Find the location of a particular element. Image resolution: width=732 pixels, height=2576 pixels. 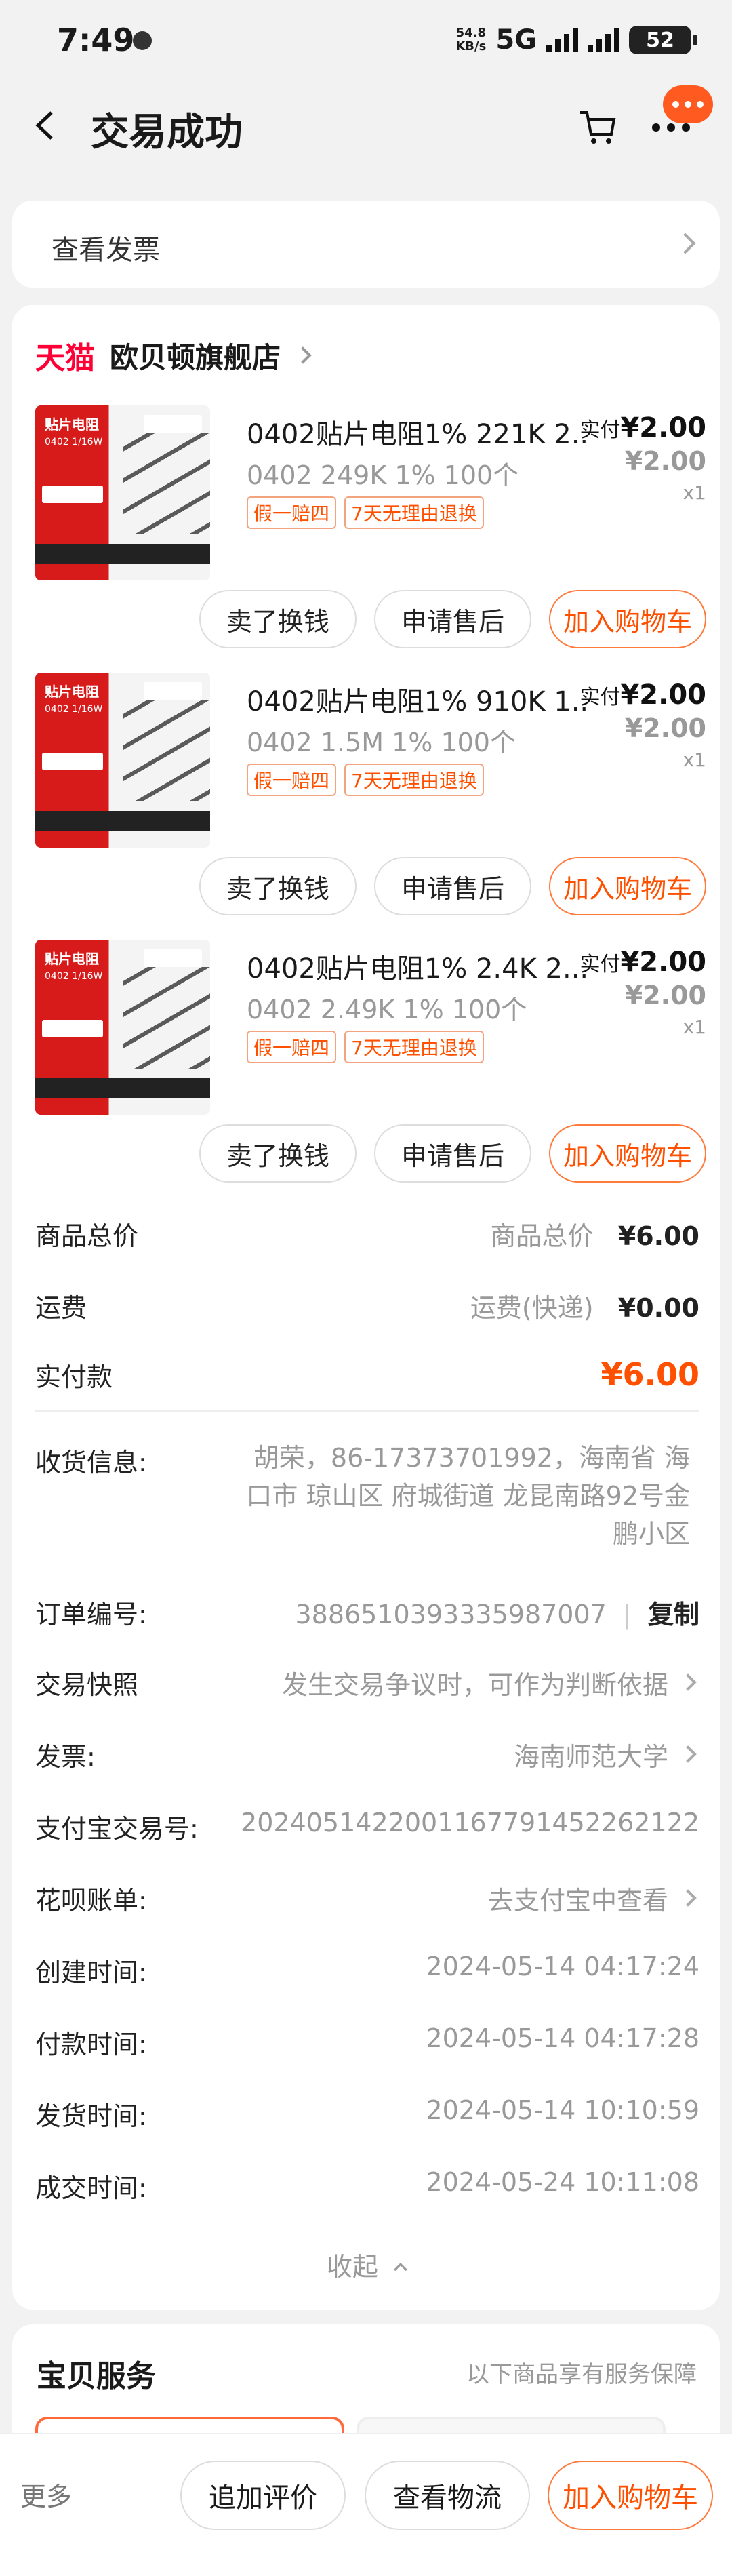

net-speed-unit: KB/s is located at coordinates (471, 46).